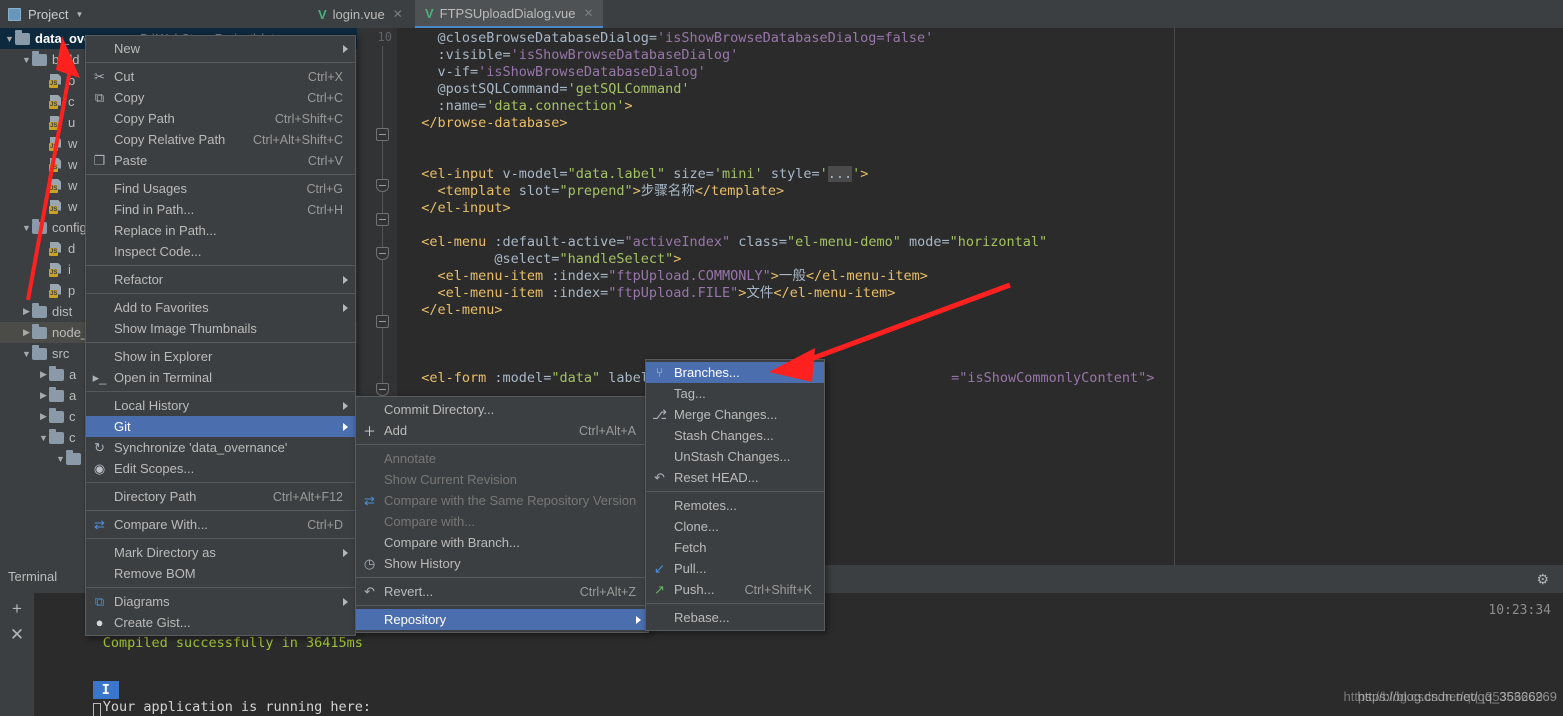 The width and height of the screenshot is (1563, 716). Describe the element at coordinates (220, 573) in the screenshot. I see `menu-item-remove-bom: Remove BOM` at that location.